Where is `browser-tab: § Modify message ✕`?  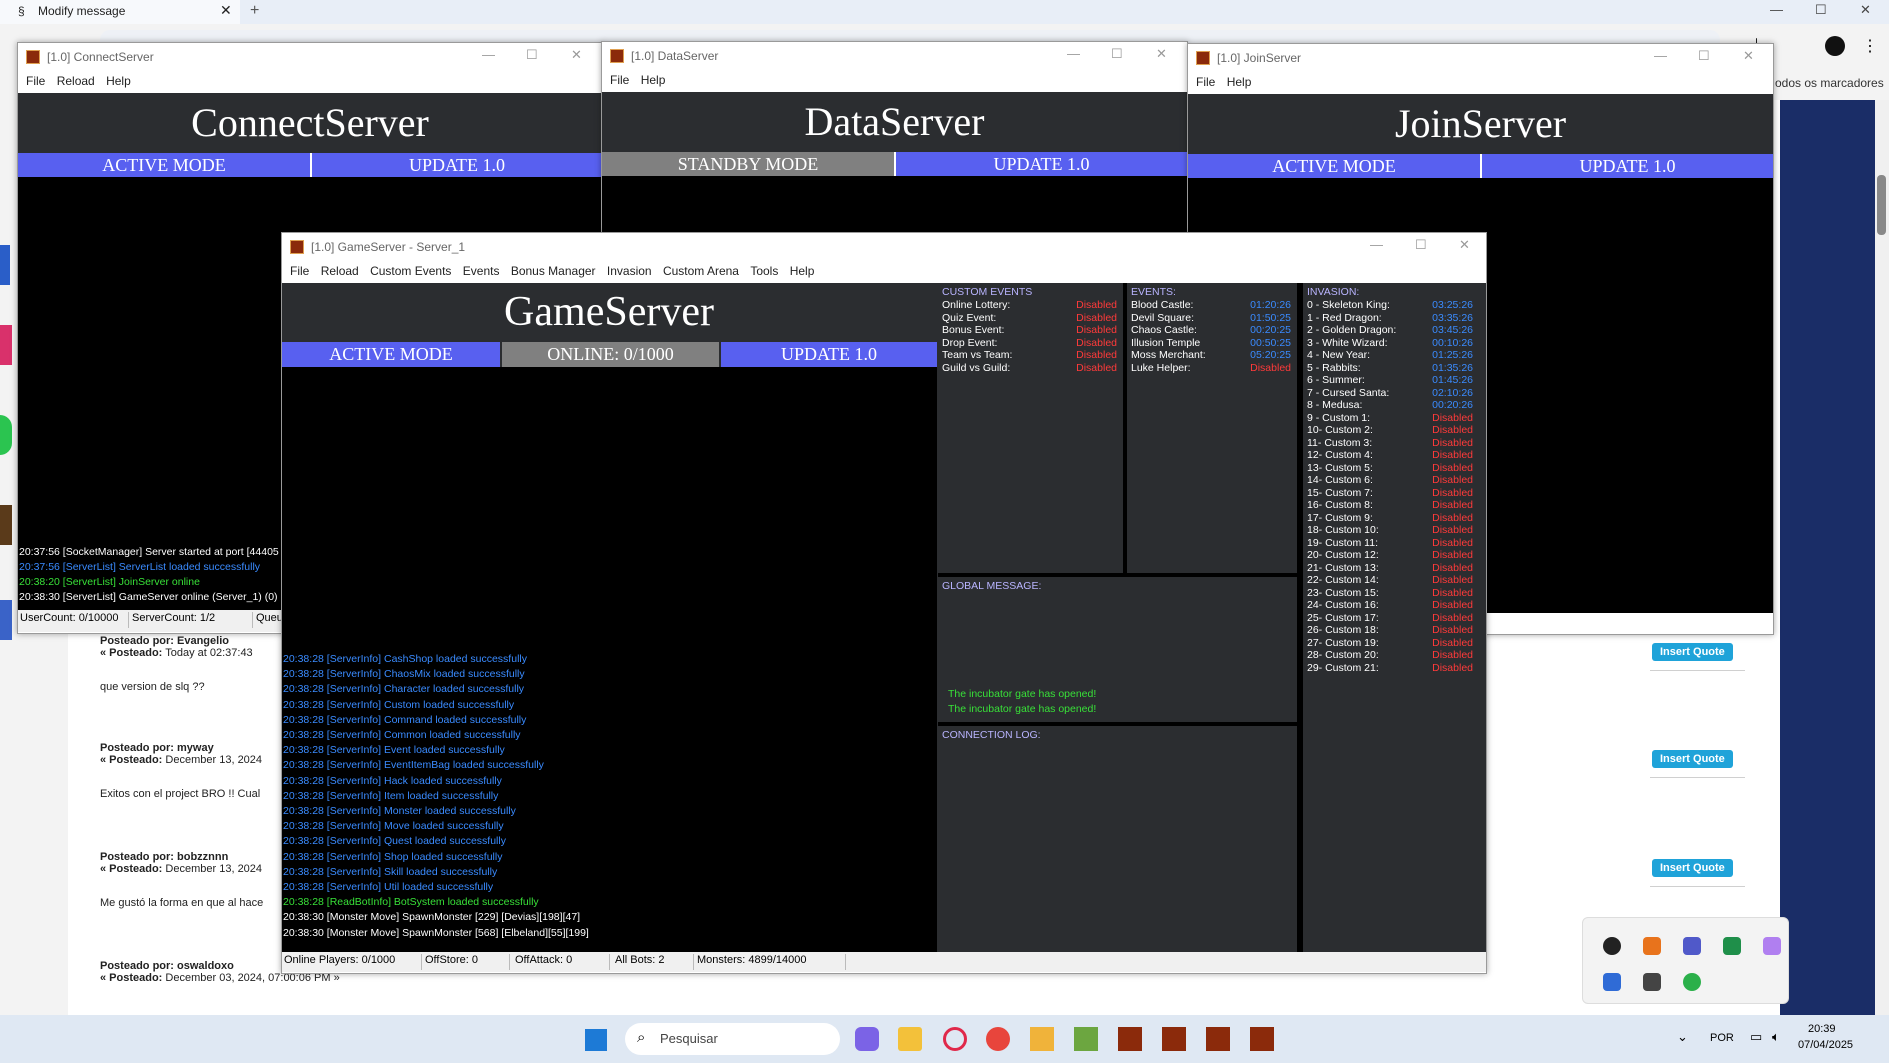 browser-tab: § Modify message ✕ is located at coordinates (120, 12).